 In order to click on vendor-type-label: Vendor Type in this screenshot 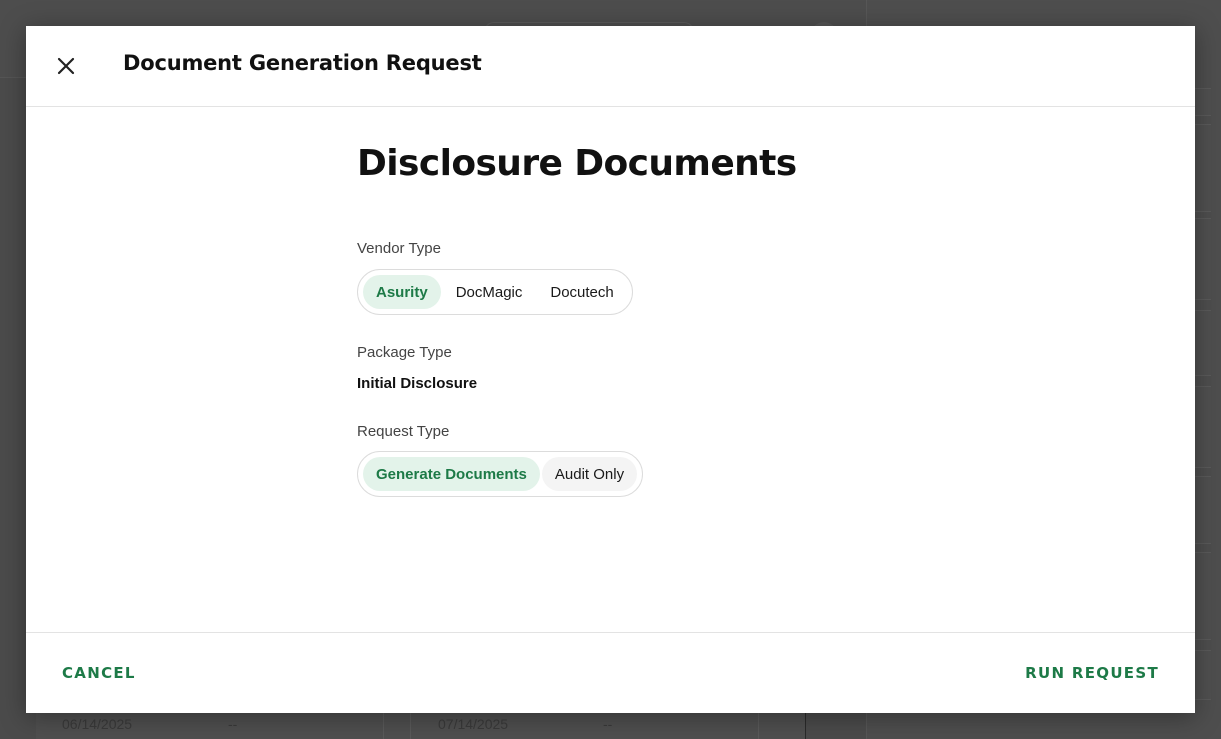, I will do `click(399, 248)`.